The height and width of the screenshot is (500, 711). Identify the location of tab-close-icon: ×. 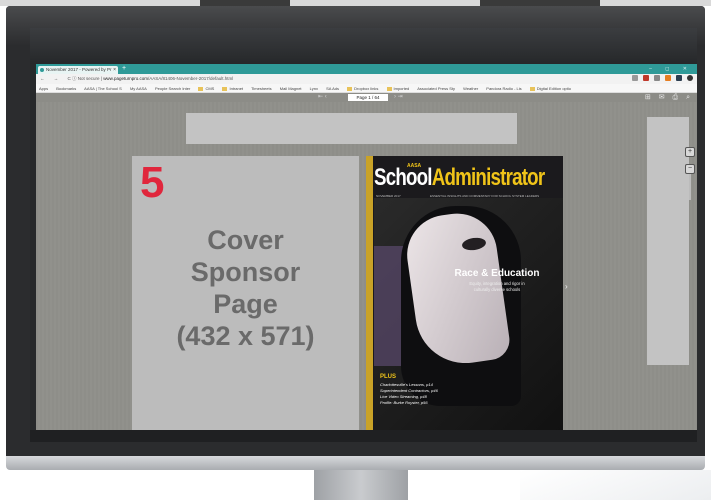
(114, 70).